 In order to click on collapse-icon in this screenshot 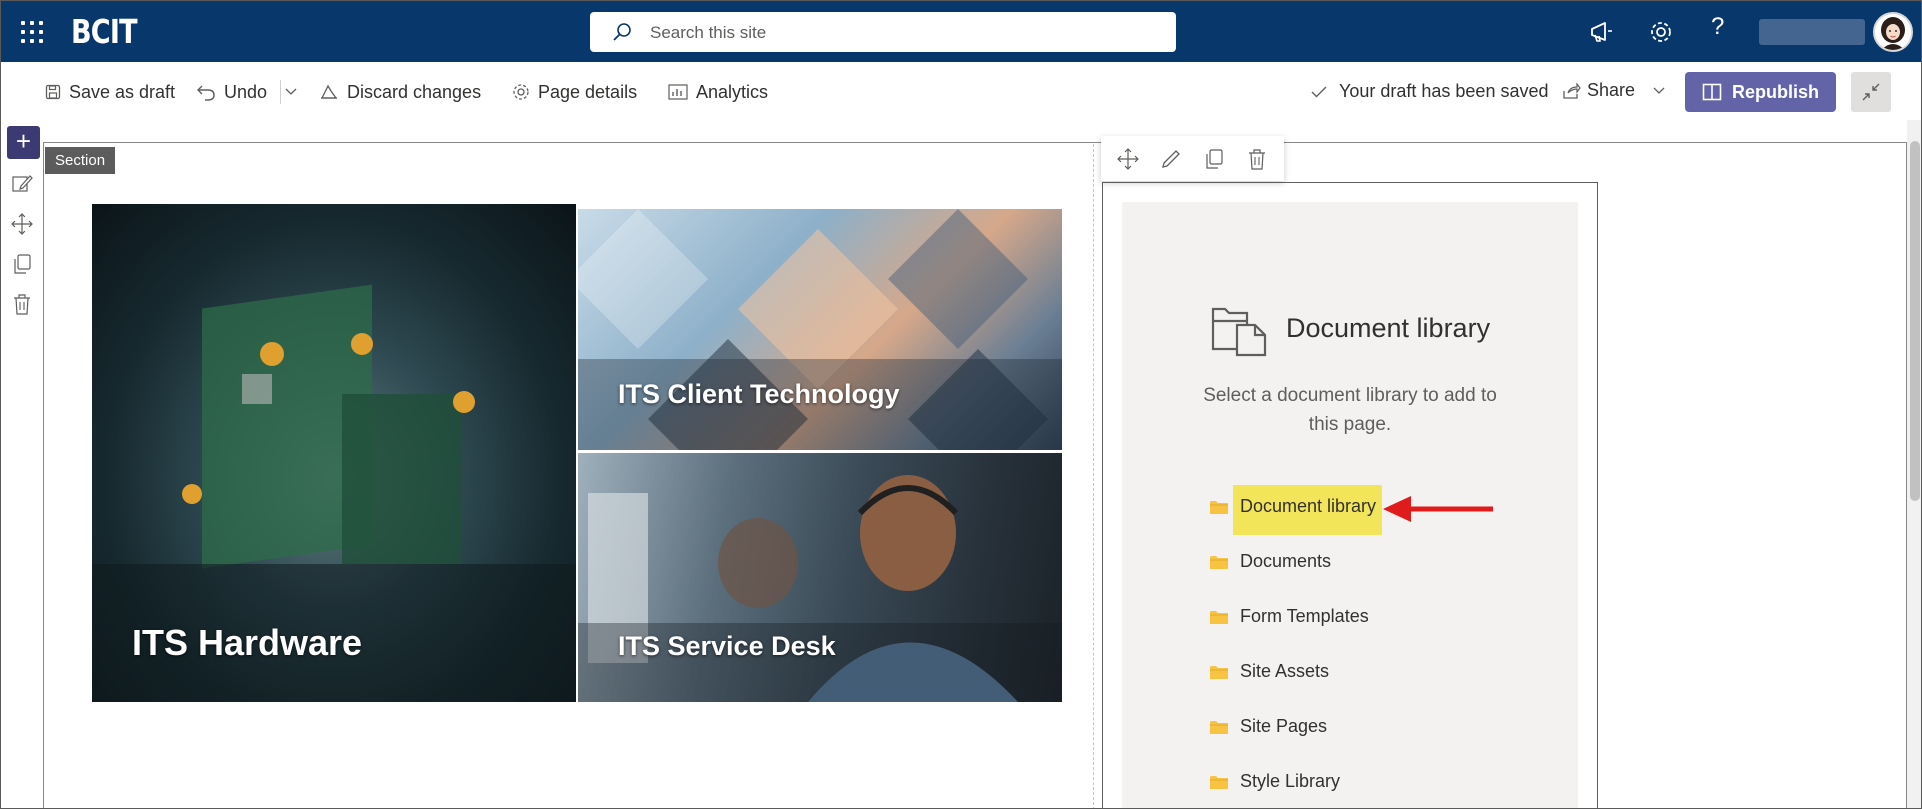, I will do `click(1871, 92)`.